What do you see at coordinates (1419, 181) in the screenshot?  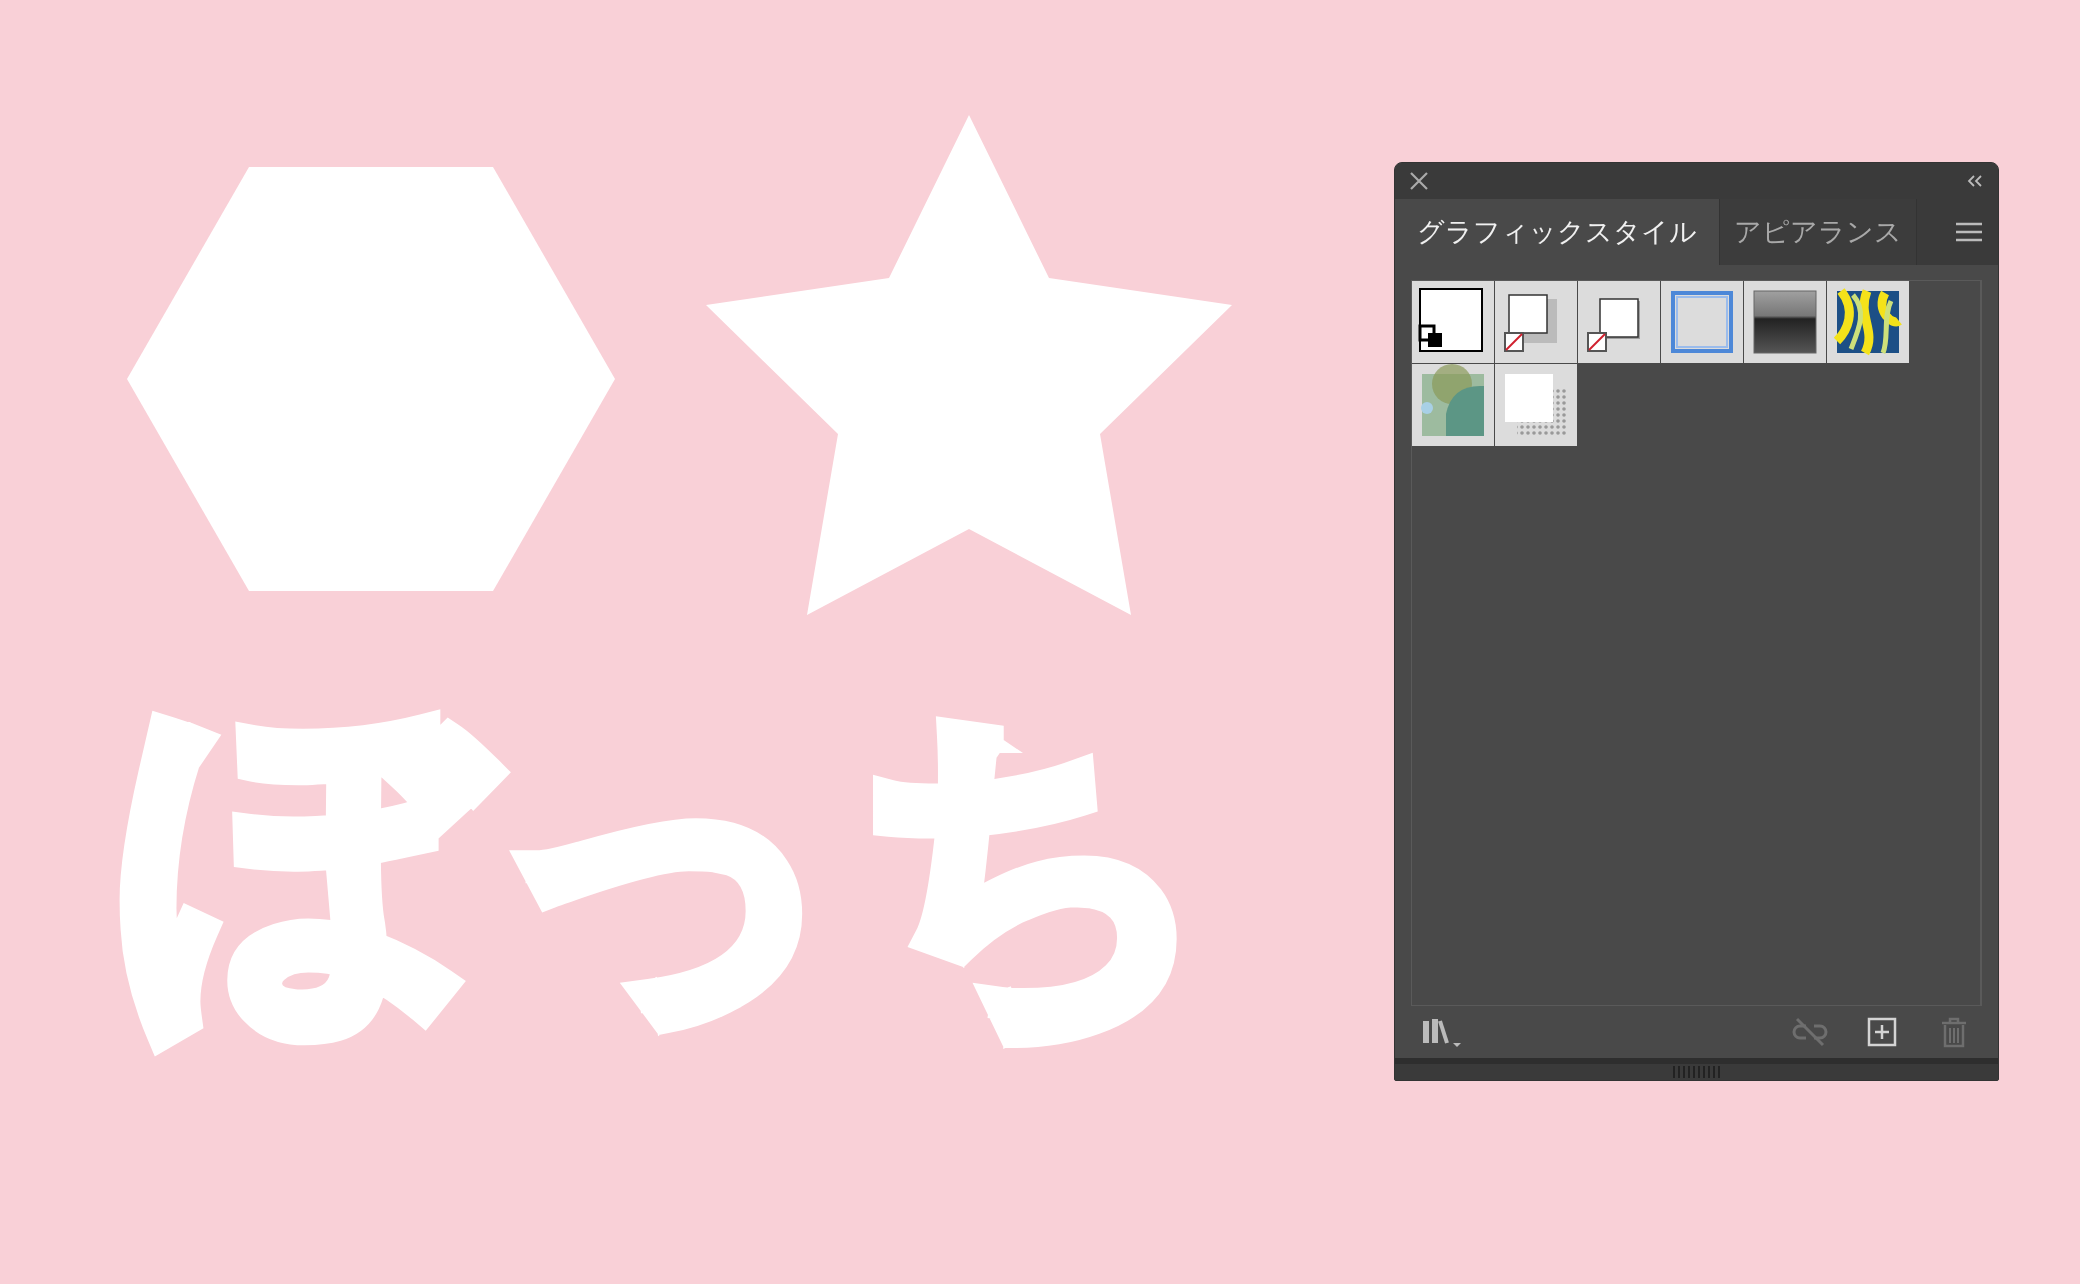 I see `close-icon` at bounding box center [1419, 181].